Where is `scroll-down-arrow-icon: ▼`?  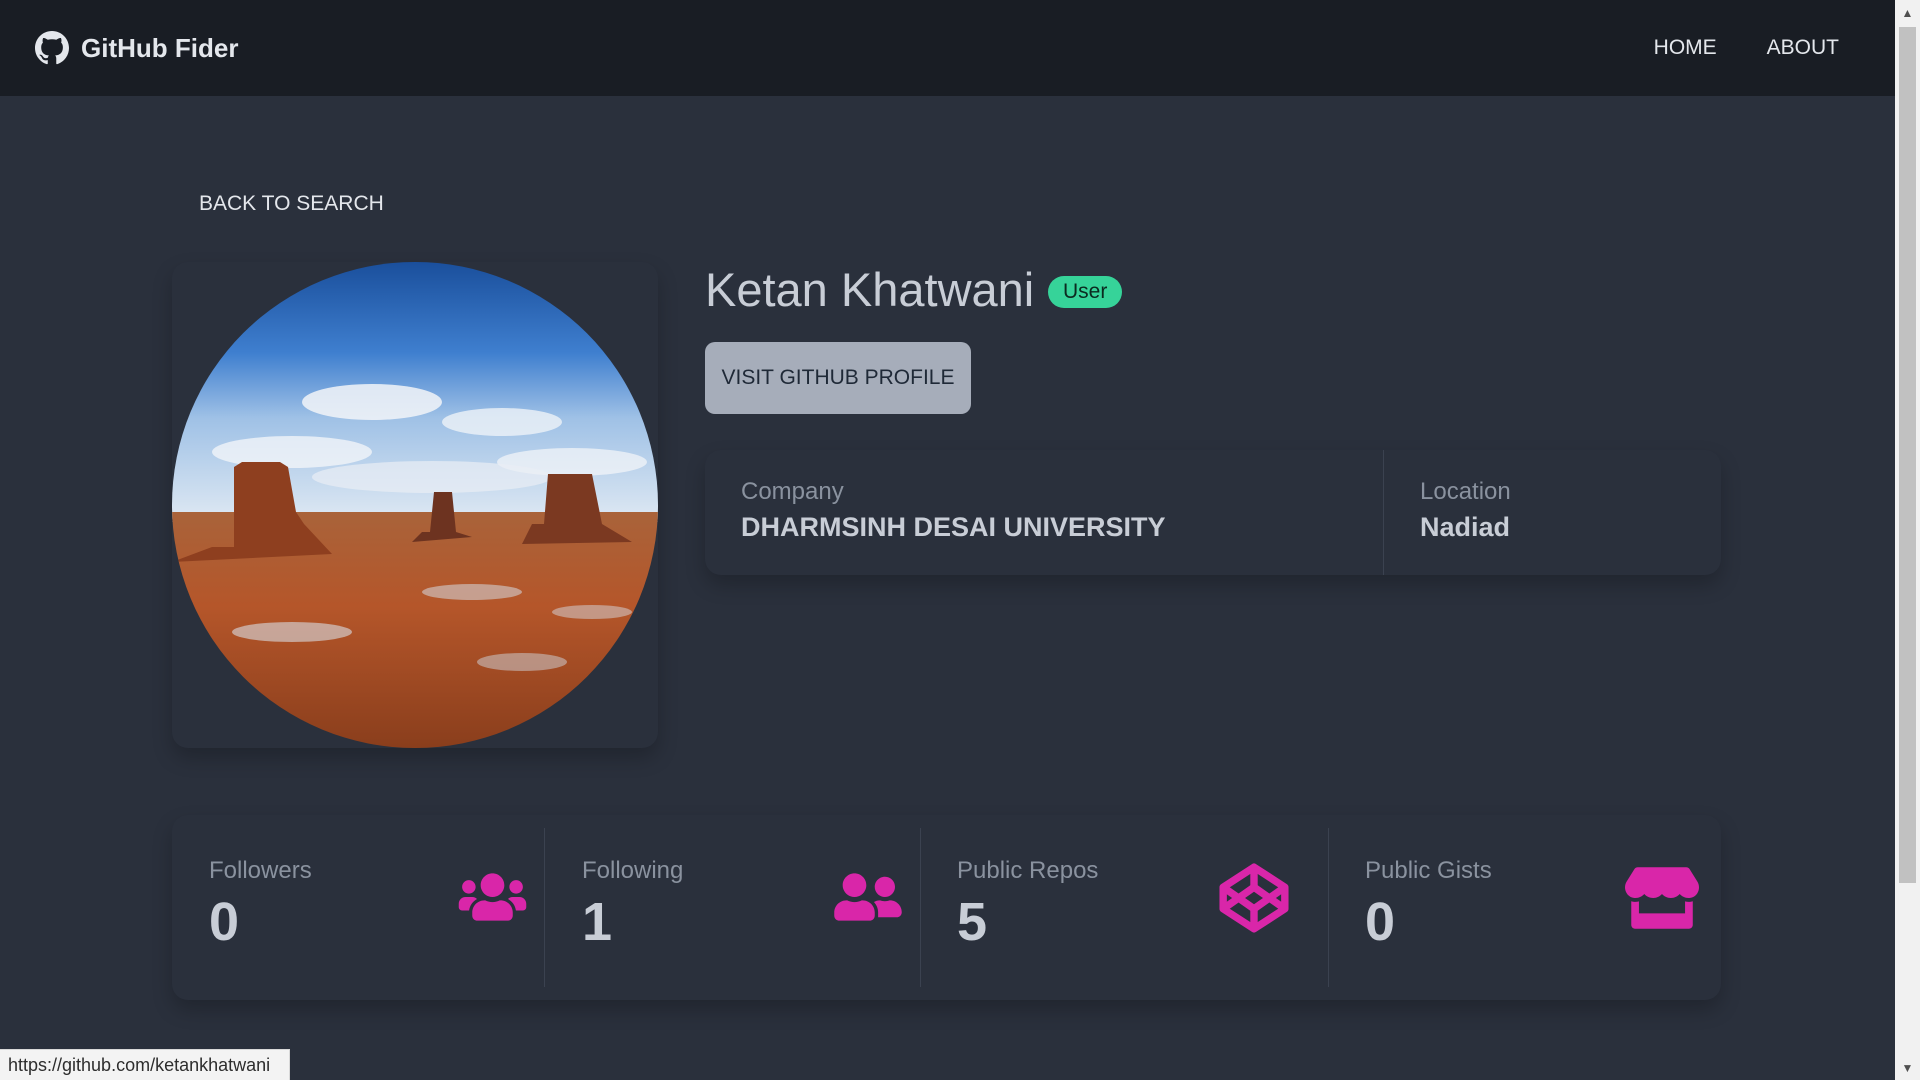 scroll-down-arrow-icon: ▼ is located at coordinates (1907, 1067).